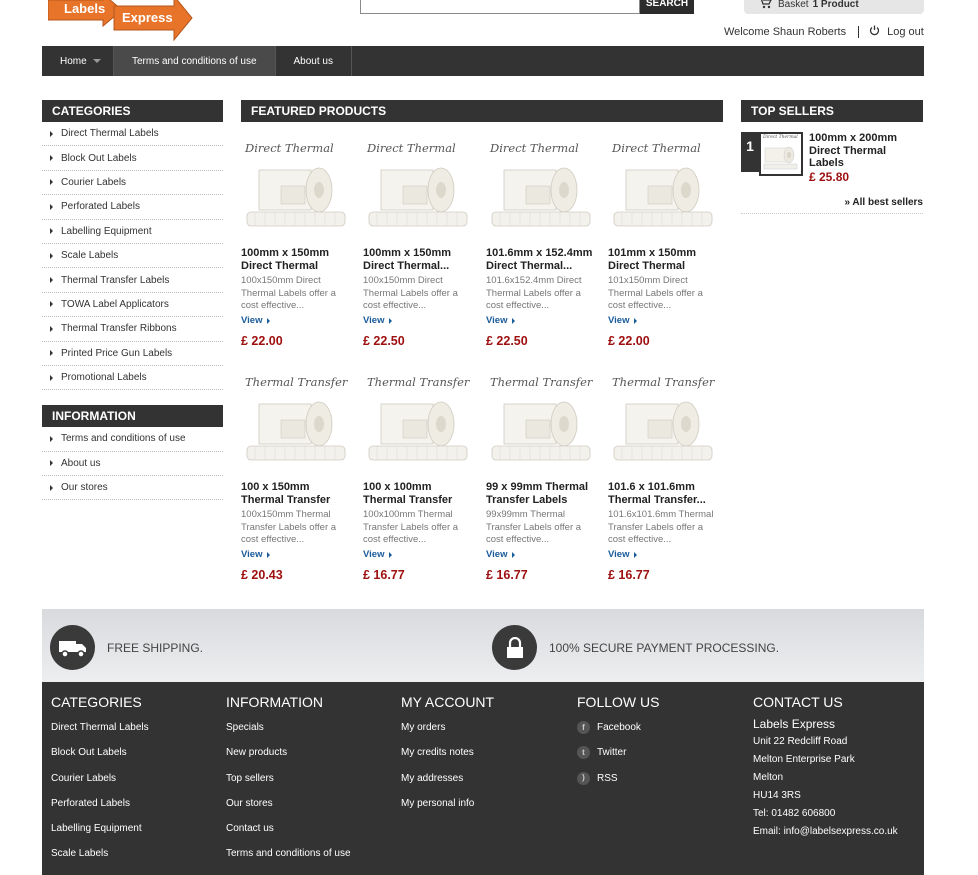  I want to click on information-item: Our stores, so click(132, 488).